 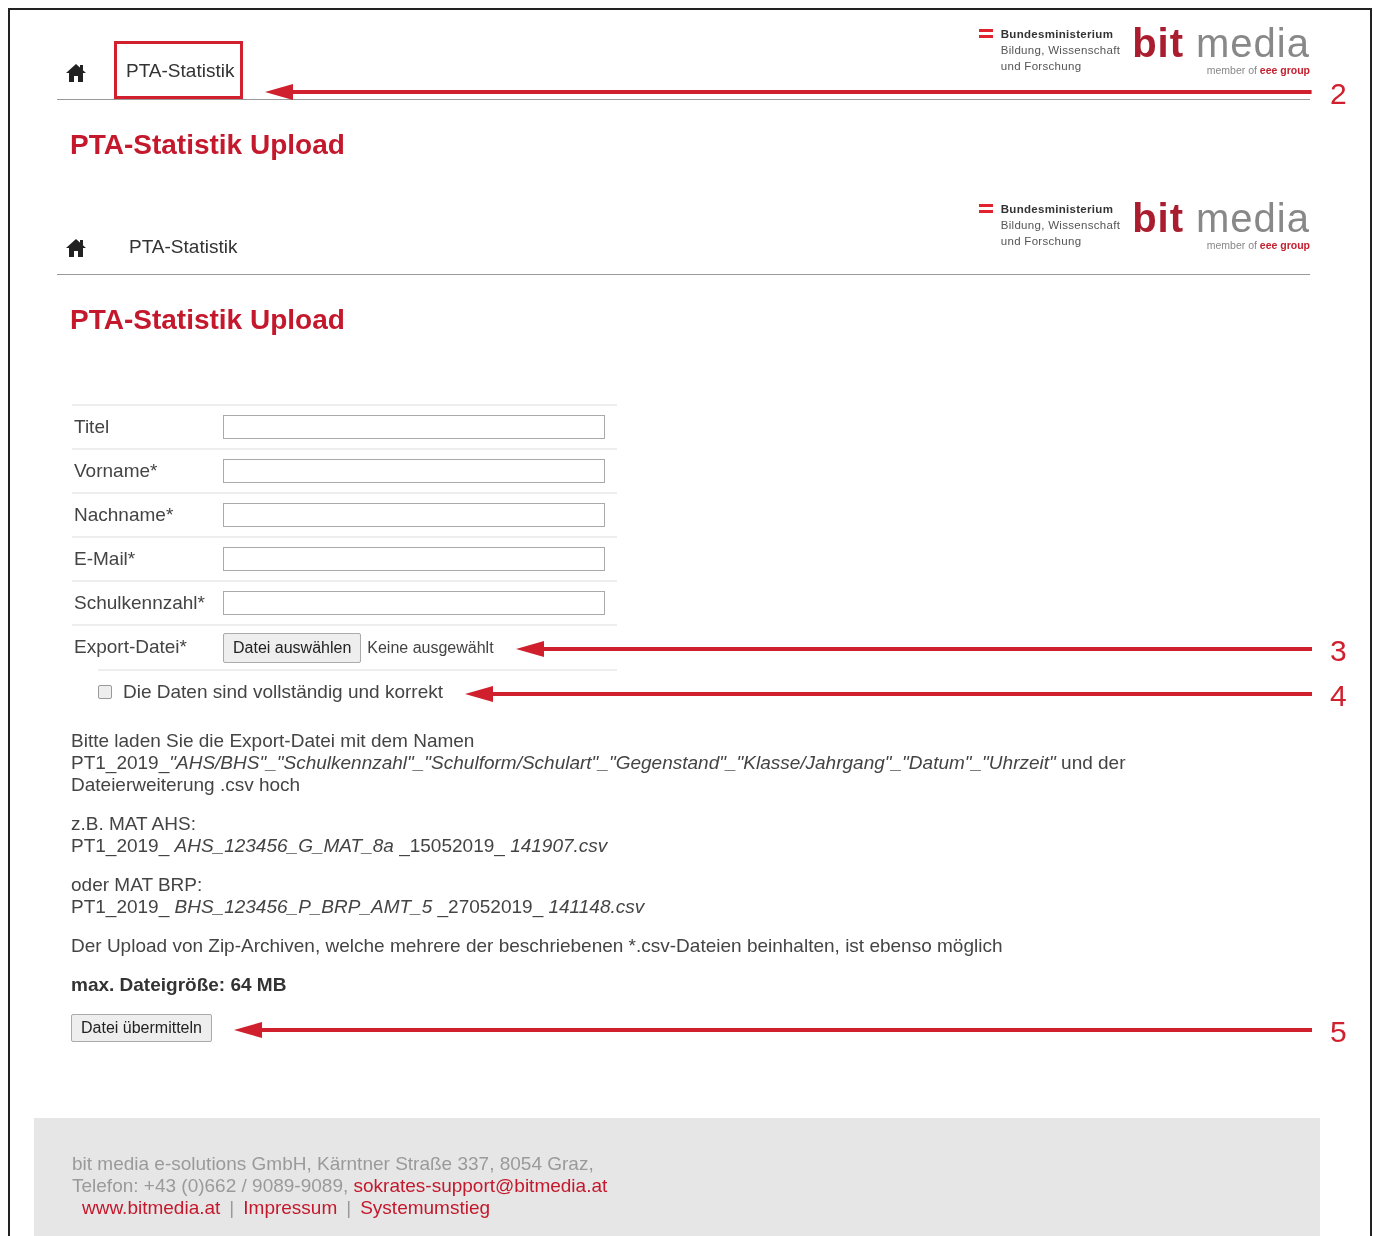 What do you see at coordinates (292, 647) in the screenshot?
I see `choose-file-button: Datei auswählen` at bounding box center [292, 647].